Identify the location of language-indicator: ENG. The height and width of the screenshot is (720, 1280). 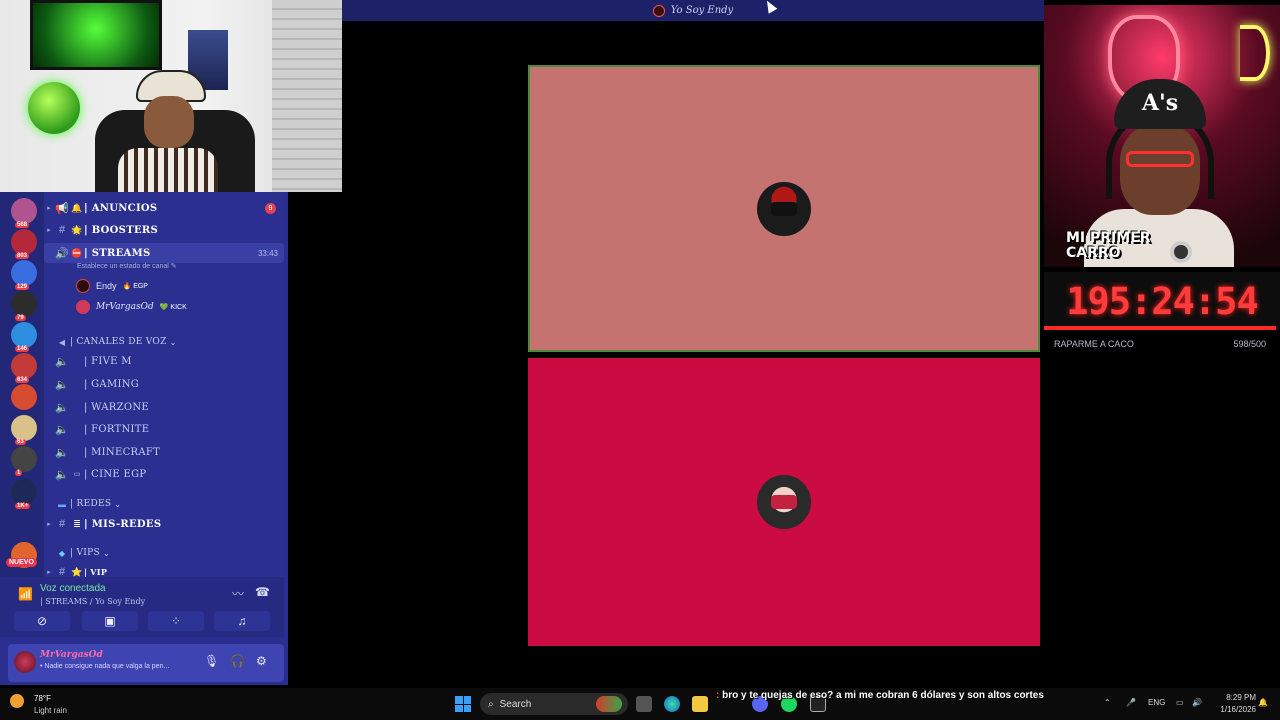
(1156, 702).